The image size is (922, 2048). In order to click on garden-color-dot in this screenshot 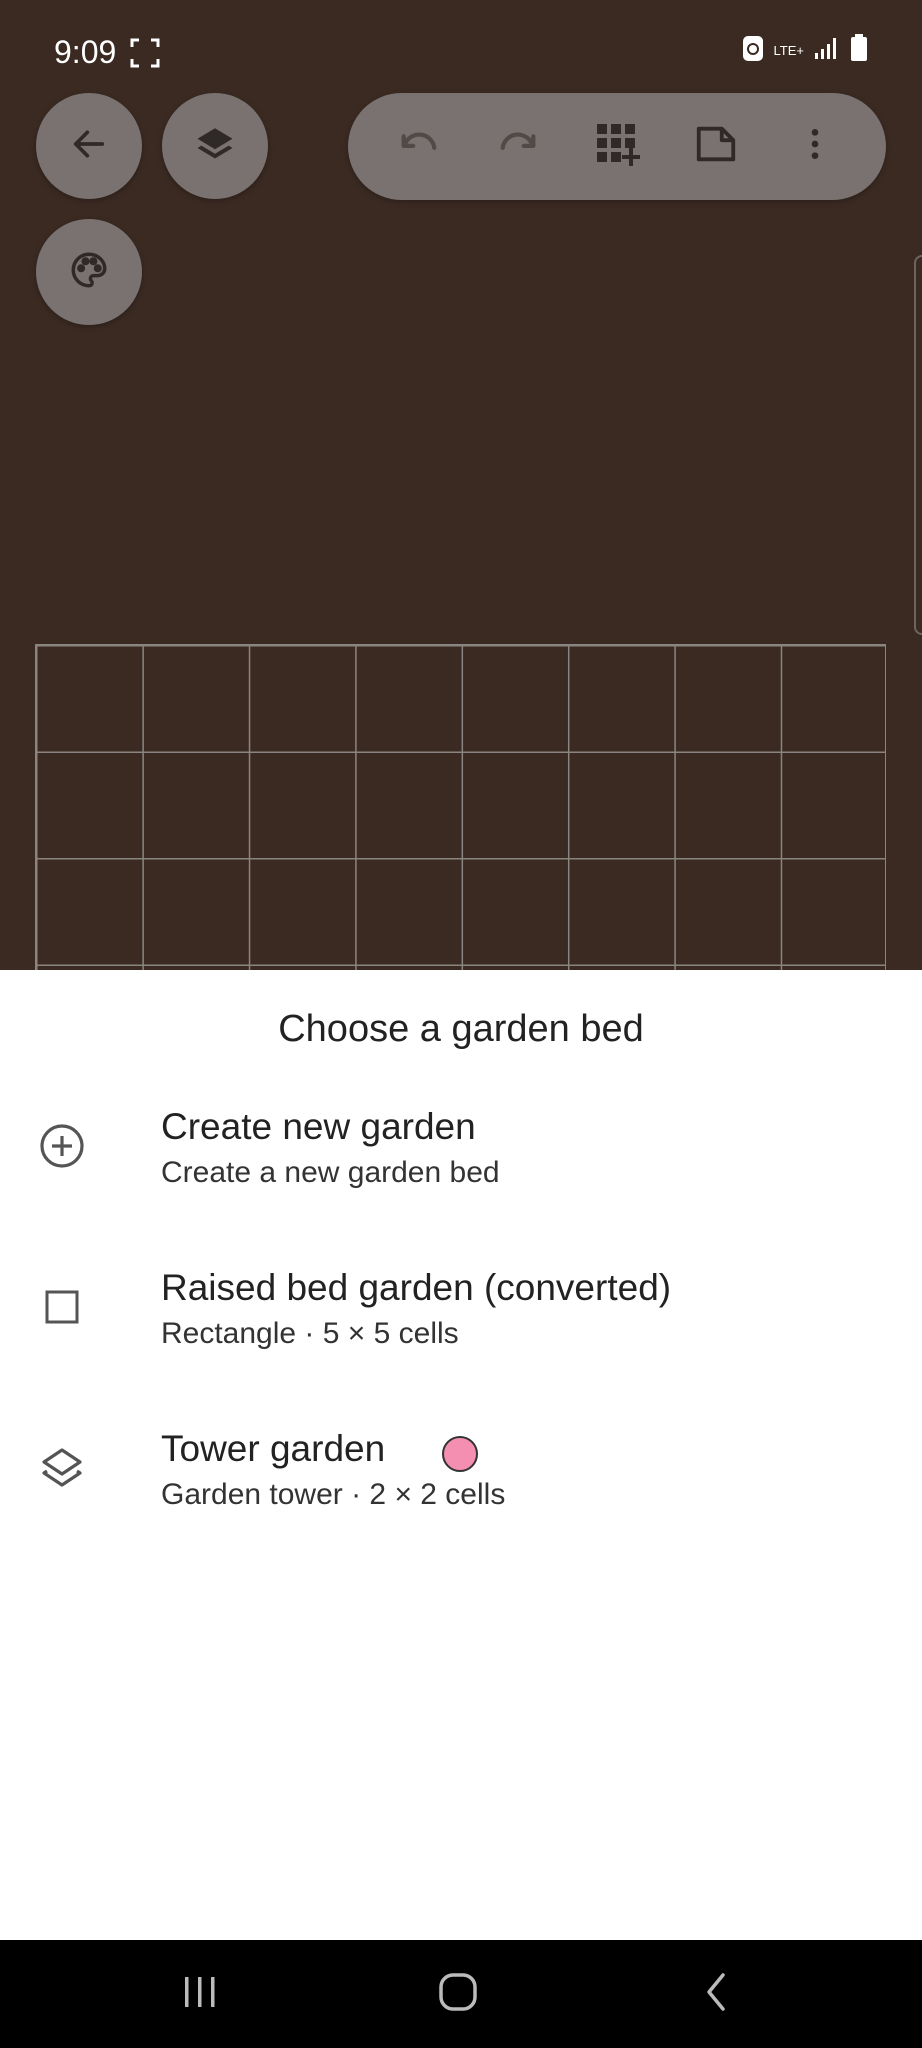, I will do `click(460, 1454)`.